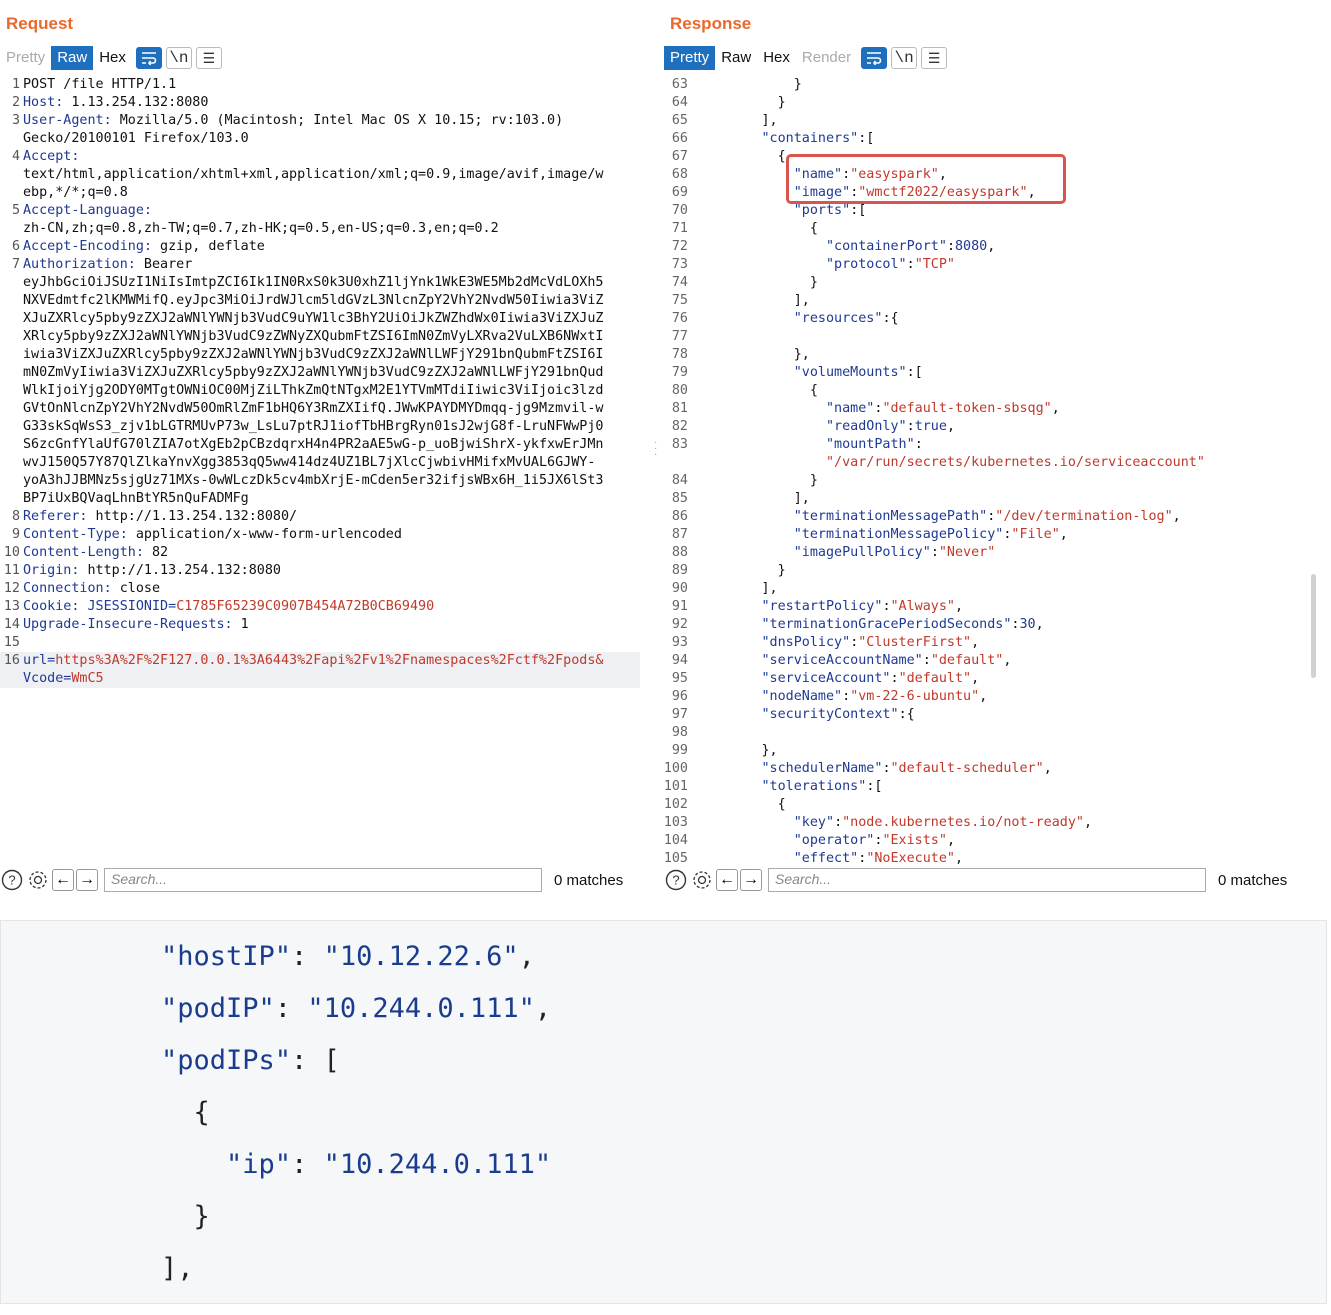 The height and width of the screenshot is (1315, 1331). What do you see at coordinates (226, 956) in the screenshot?
I see `json-key: "hostIP"` at bounding box center [226, 956].